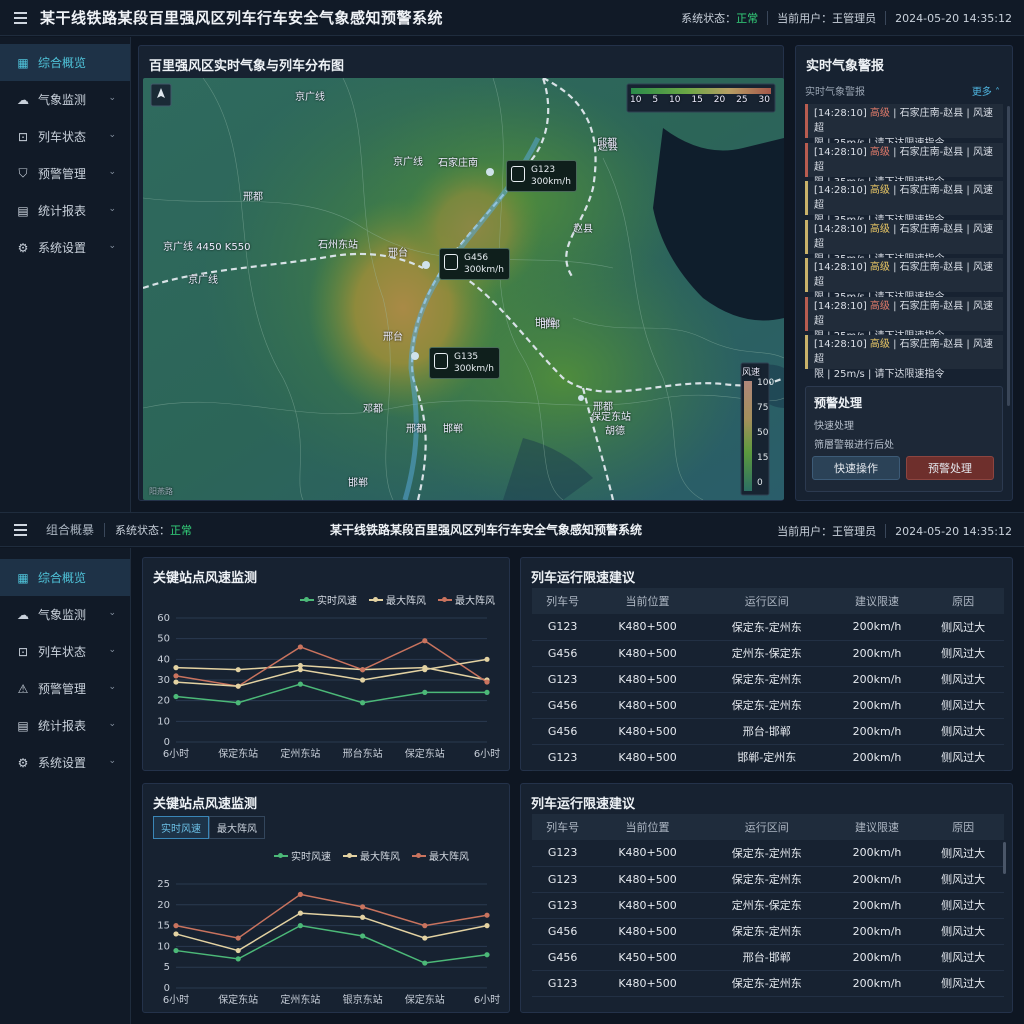  Describe the element at coordinates (358, 483) in the screenshot. I see `map-place-label: 邯郸` at that location.